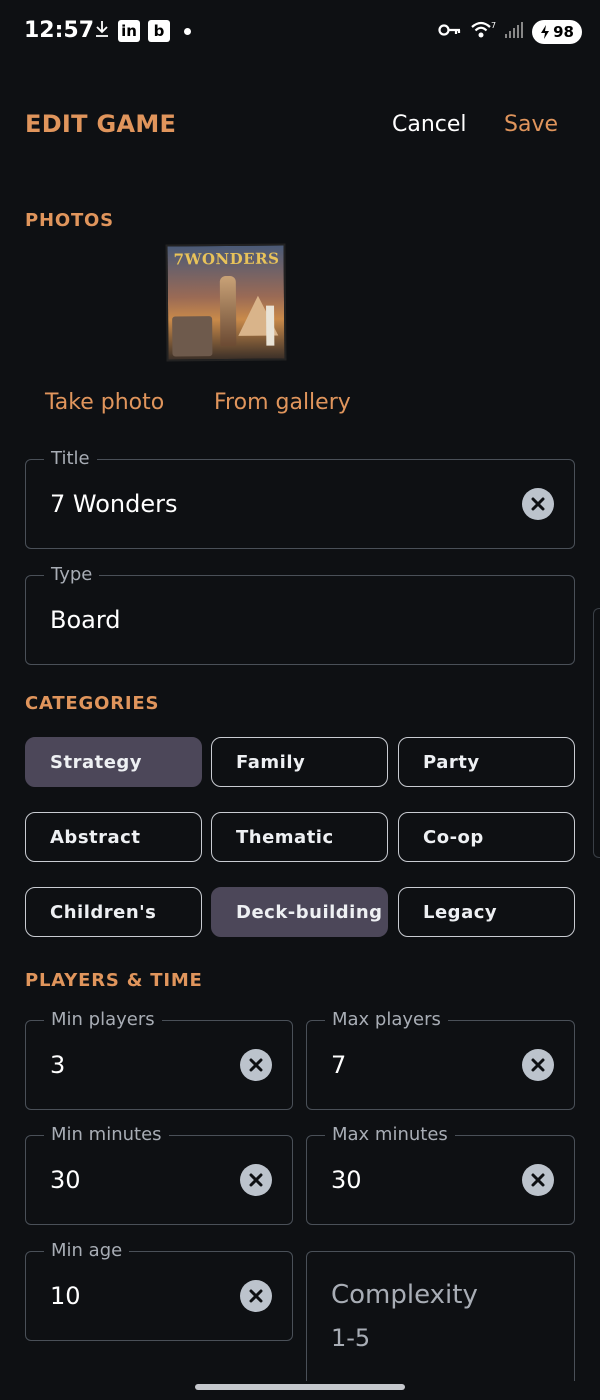 Image resolution: width=600 pixels, height=1400 pixels. Describe the element at coordinates (69, 220) in the screenshot. I see `photos-section-label: PHOTOS` at that location.